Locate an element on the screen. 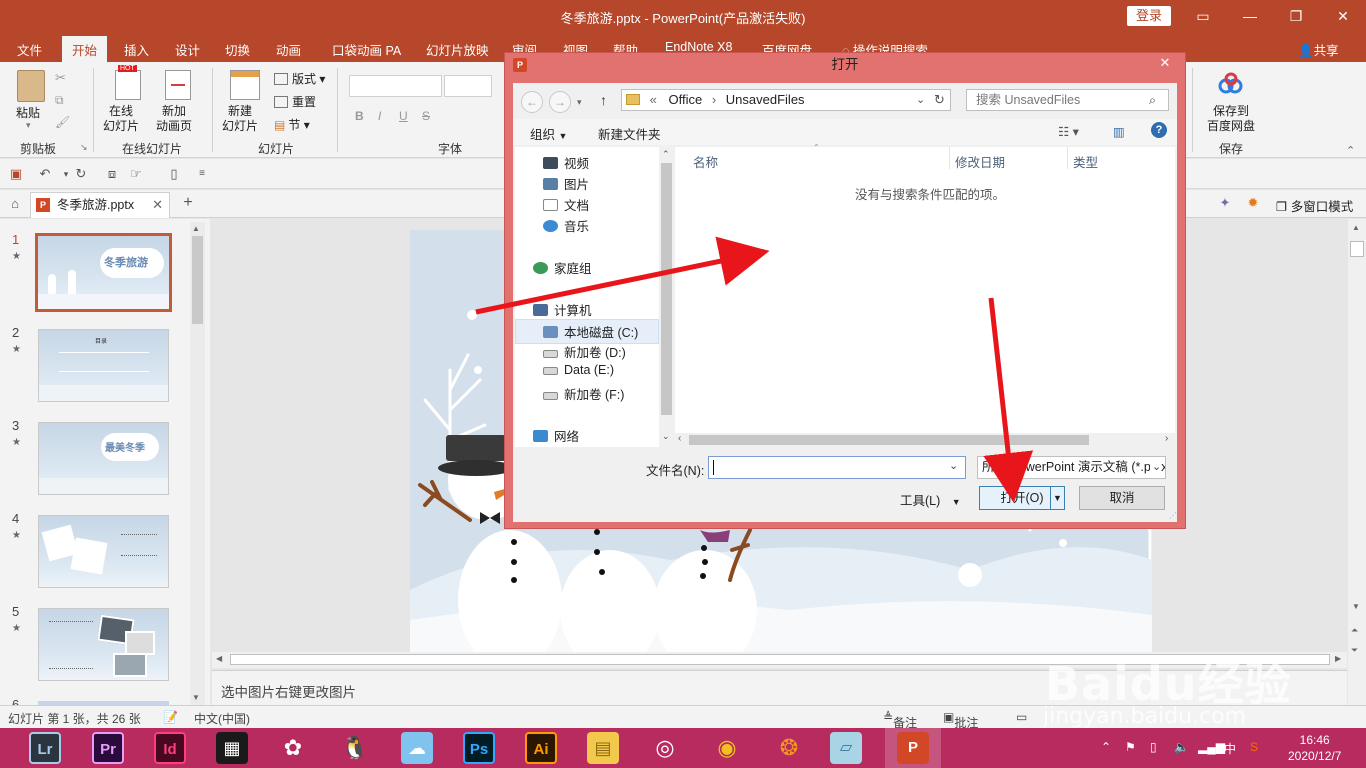 This screenshot has width=1366, height=768. ribbon-display-icon: ▭ is located at coordinates (1203, 16).